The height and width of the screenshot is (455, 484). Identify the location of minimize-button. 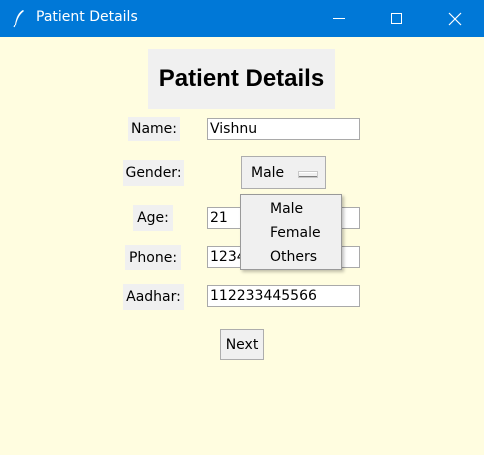
(339, 18).